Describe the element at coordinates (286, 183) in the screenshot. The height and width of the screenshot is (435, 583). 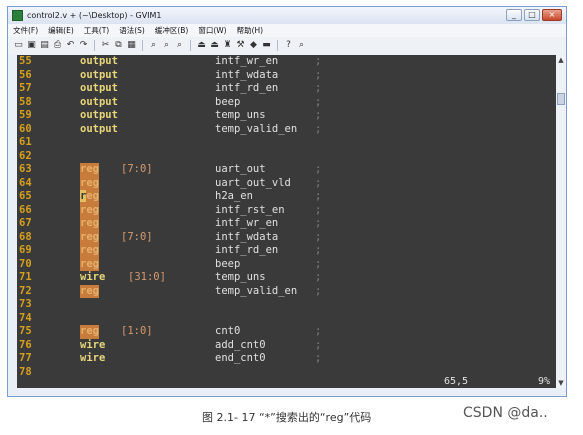
I see `code-line: 64 reg uart_out_vld;` at that location.